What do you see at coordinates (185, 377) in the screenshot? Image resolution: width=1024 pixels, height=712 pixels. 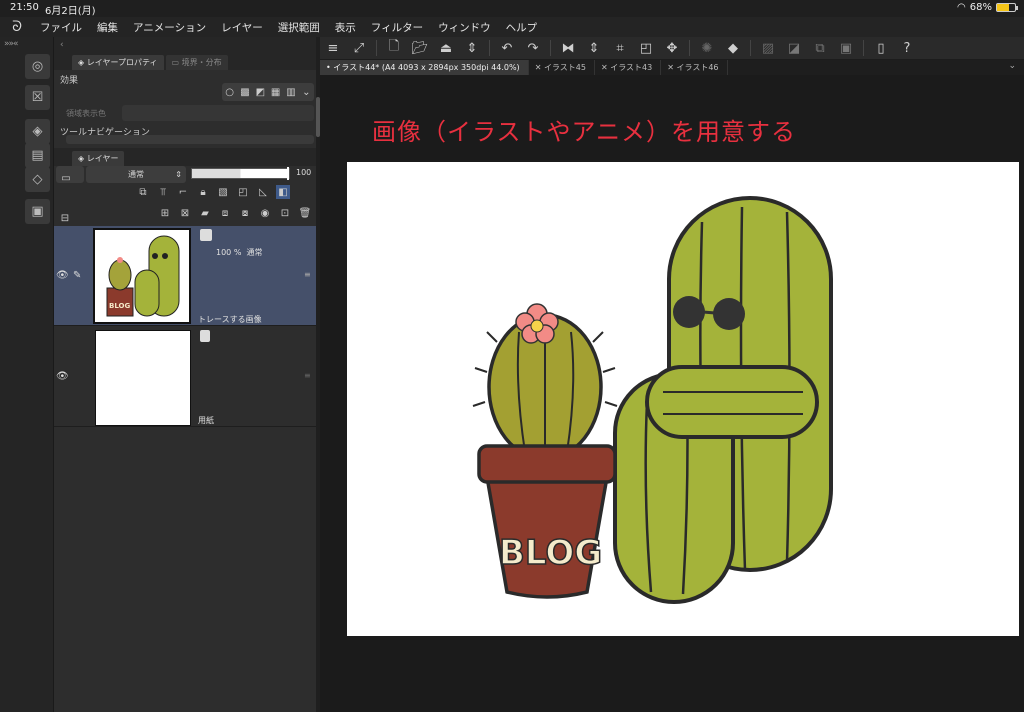 I see `layer-row-paper: 👁︎ 用紙 ≡` at bounding box center [185, 377].